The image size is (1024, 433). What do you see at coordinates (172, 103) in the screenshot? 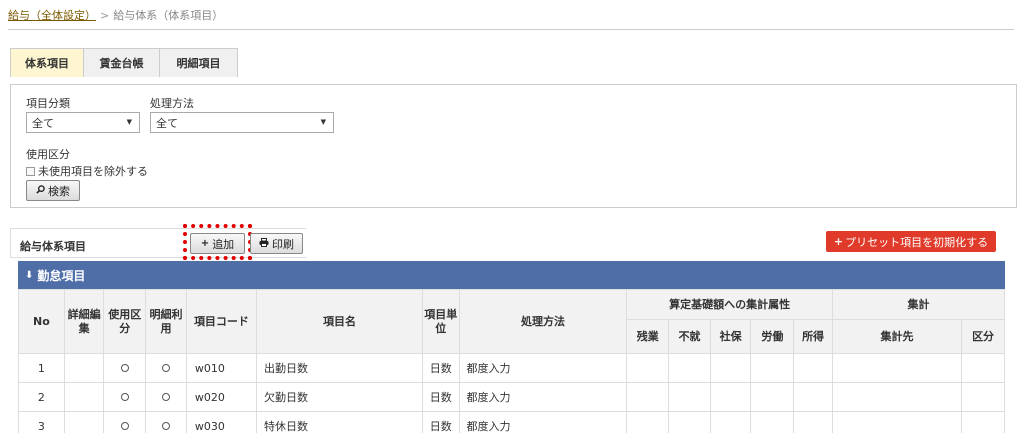
I see `method-label: 処理方法` at bounding box center [172, 103].